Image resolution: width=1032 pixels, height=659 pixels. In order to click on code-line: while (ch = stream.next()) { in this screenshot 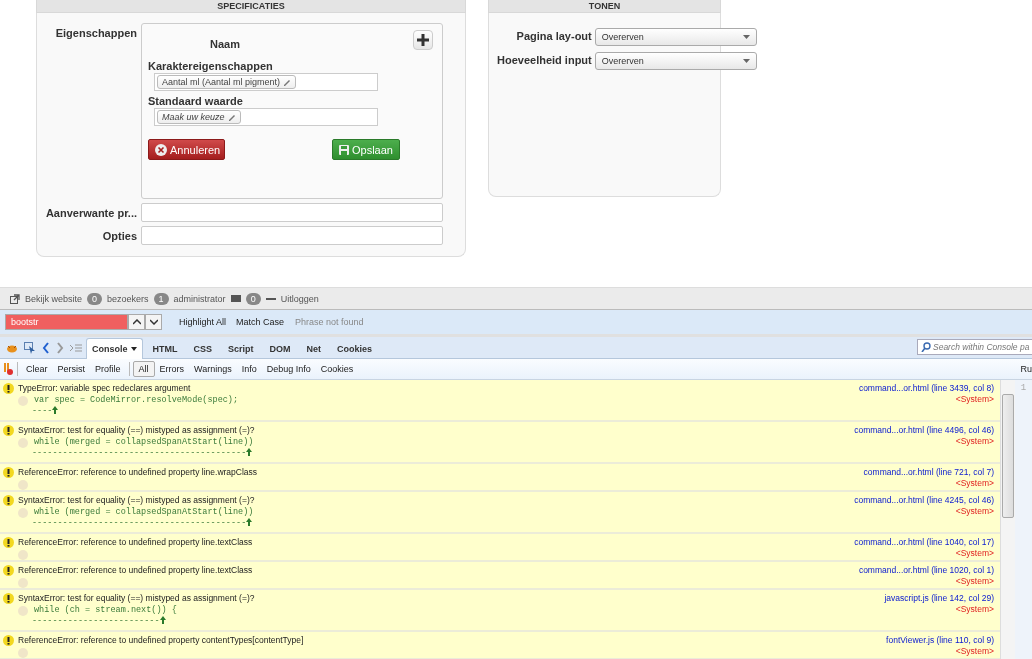, I will do `click(105, 610)`.